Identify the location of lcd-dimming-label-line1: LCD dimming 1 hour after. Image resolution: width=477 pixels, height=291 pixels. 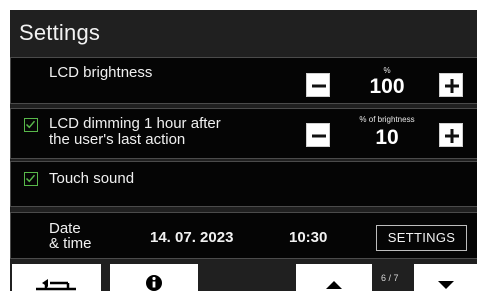
(135, 123).